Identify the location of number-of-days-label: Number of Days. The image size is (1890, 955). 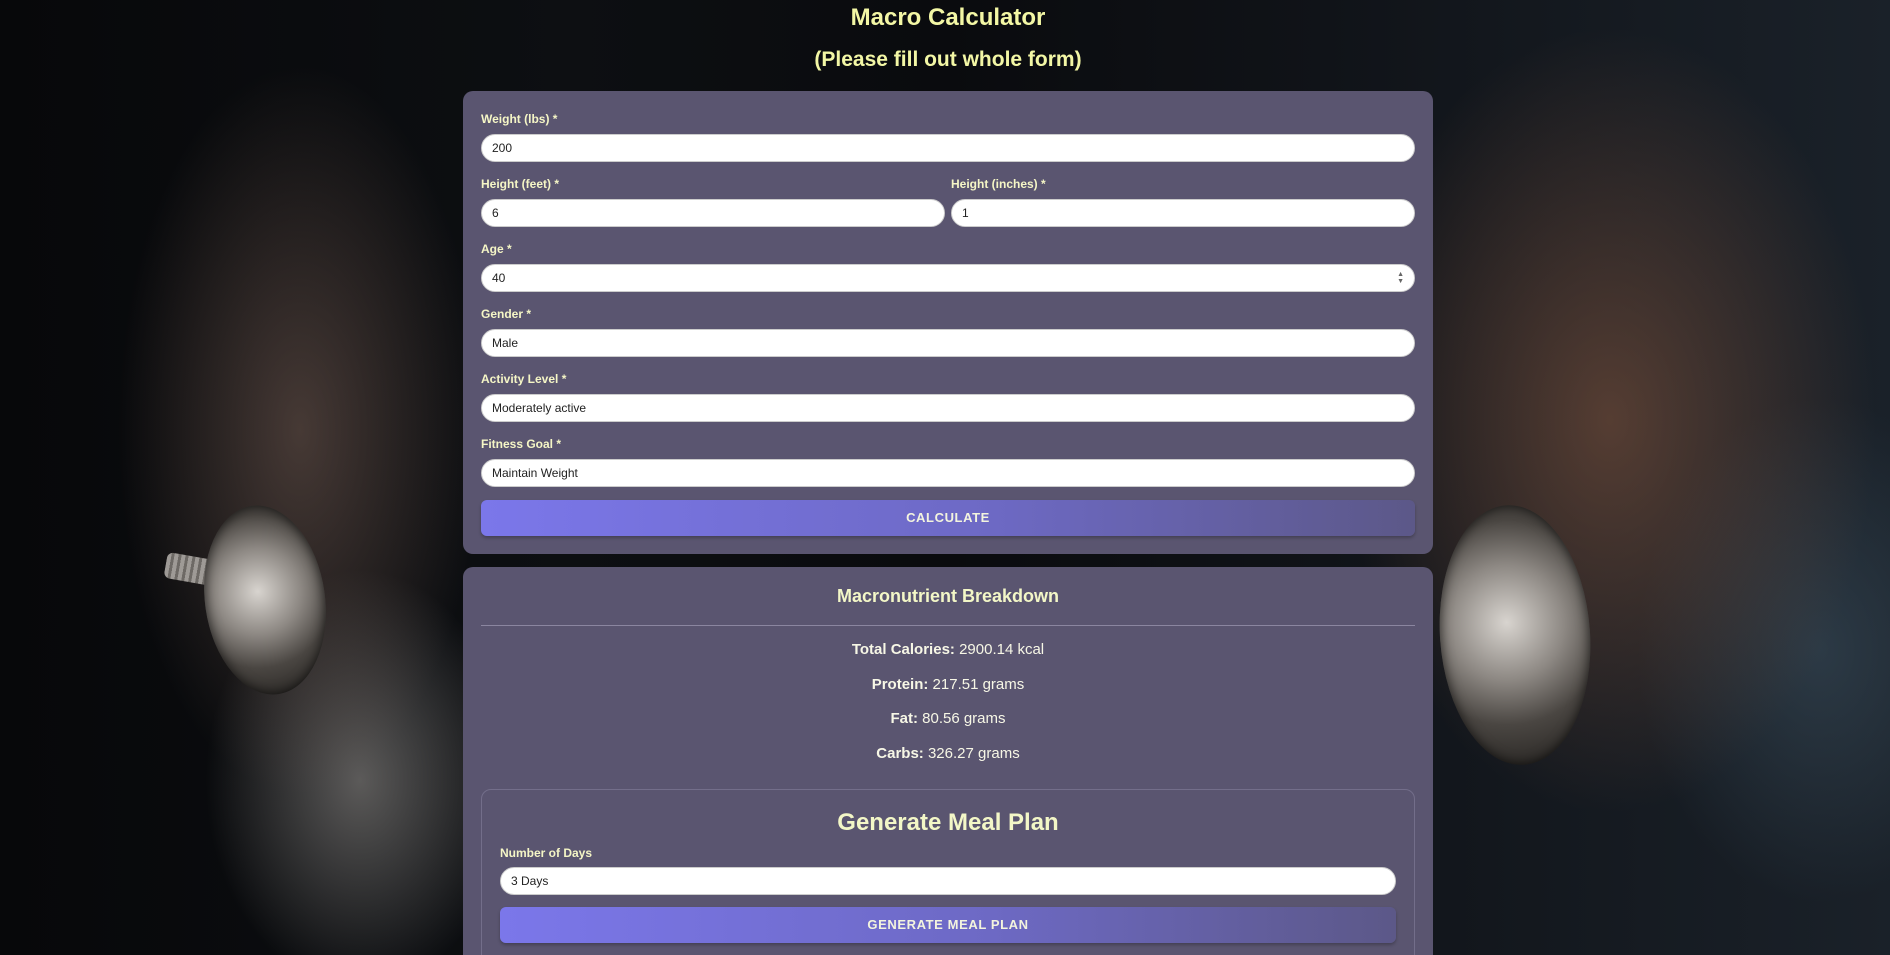
(546, 853).